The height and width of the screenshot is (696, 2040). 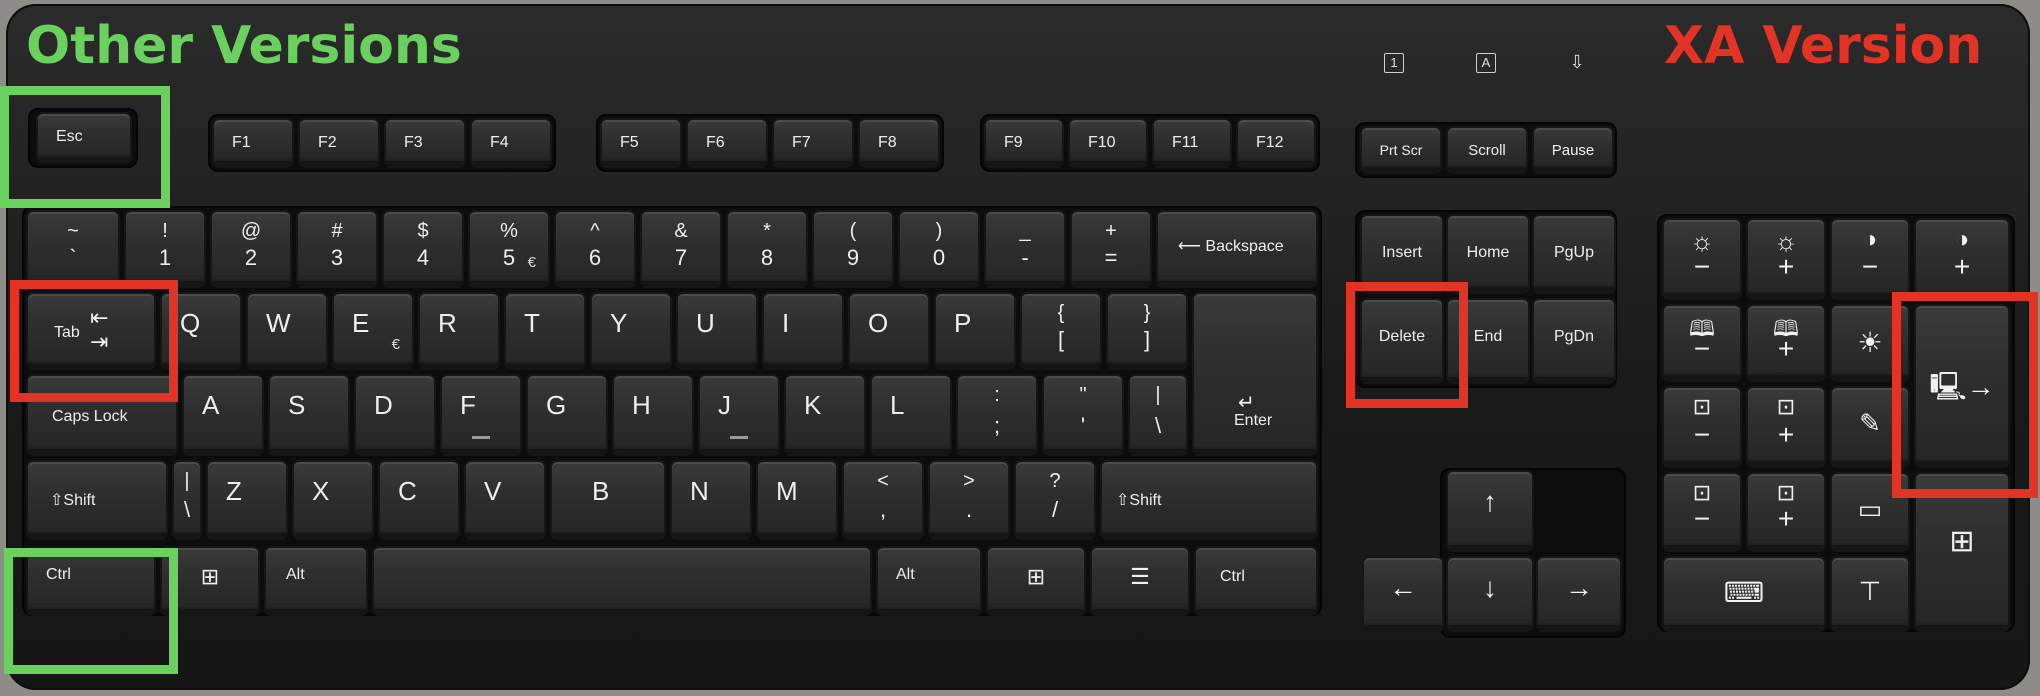 What do you see at coordinates (1108, 143) in the screenshot?
I see `f10-key: F10` at bounding box center [1108, 143].